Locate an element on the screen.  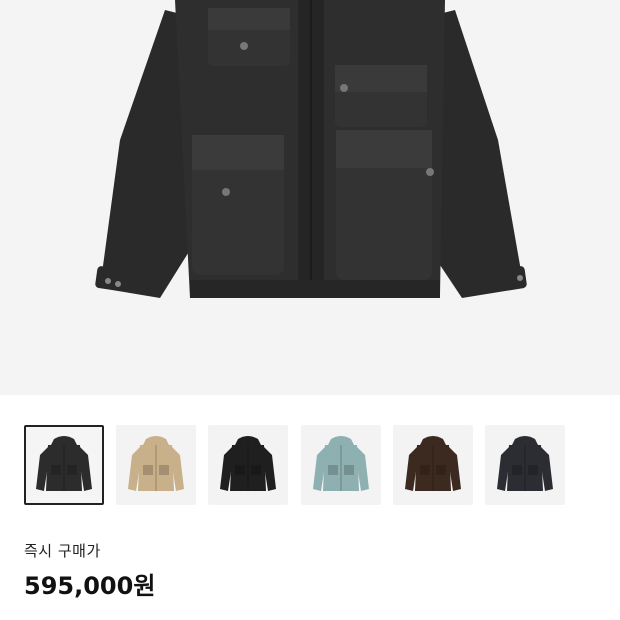
jacket-navy-thumbnail is located at coordinates (525, 463).